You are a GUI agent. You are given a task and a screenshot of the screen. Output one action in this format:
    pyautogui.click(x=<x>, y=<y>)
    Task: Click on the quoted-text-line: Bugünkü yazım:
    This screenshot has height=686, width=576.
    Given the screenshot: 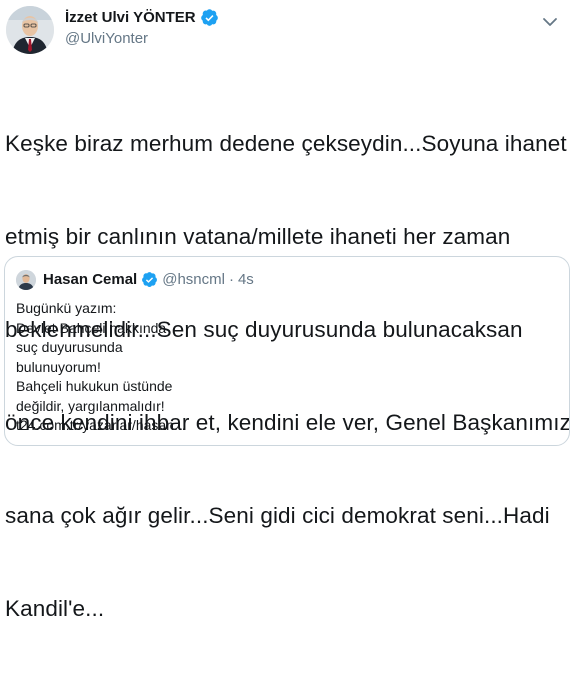 What is the action you would take?
    pyautogui.click(x=66, y=308)
    